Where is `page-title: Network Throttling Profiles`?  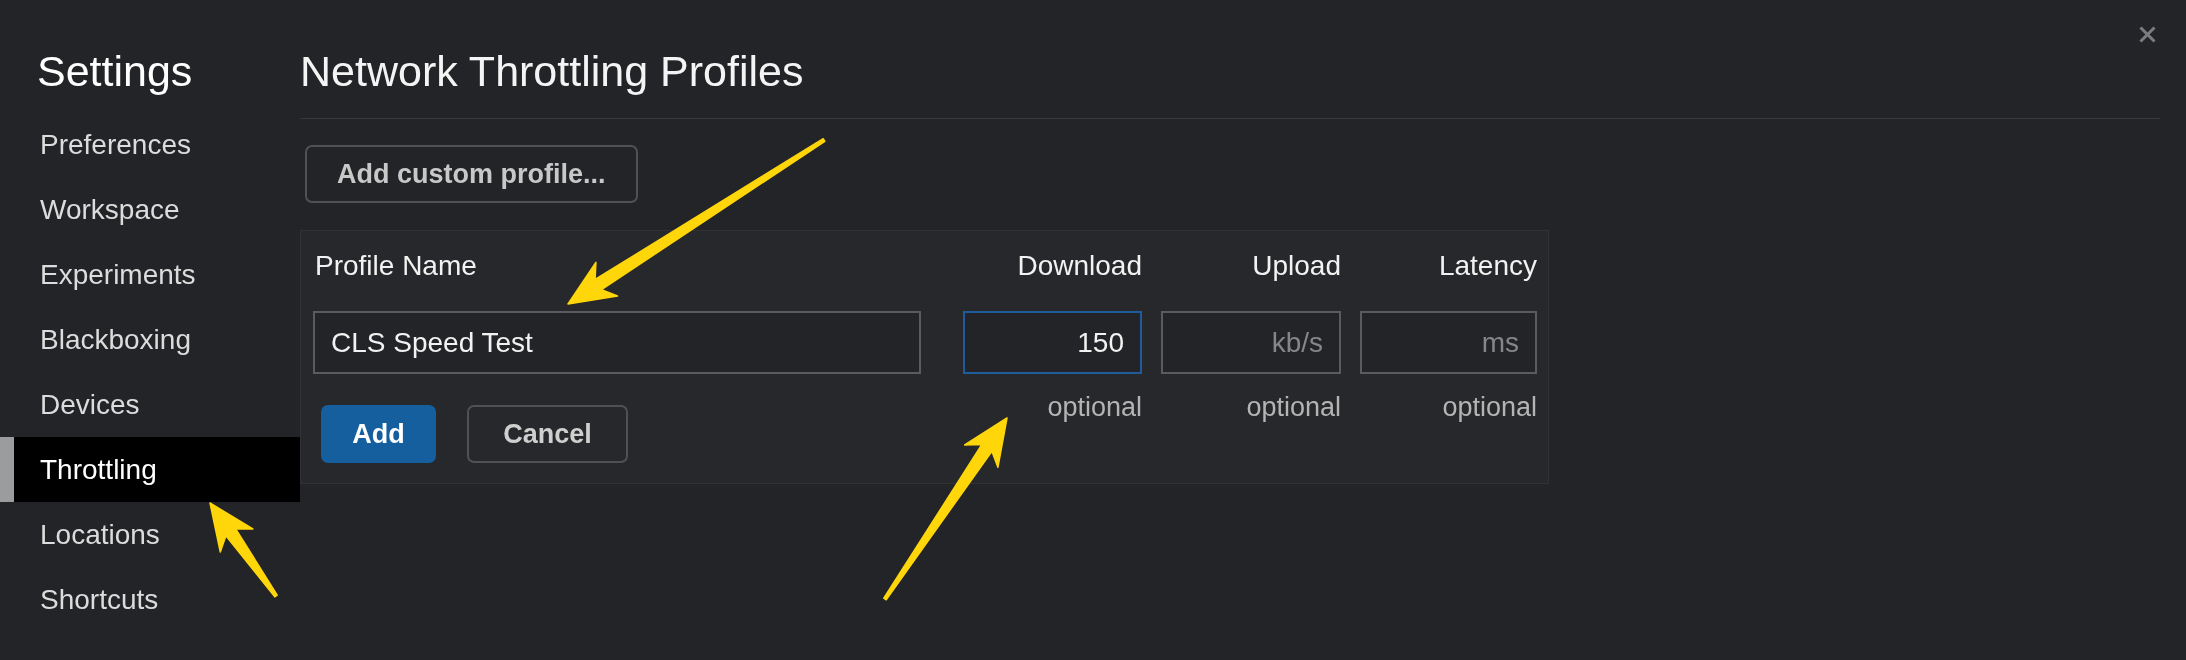
page-title: Network Throttling Profiles is located at coordinates (552, 71).